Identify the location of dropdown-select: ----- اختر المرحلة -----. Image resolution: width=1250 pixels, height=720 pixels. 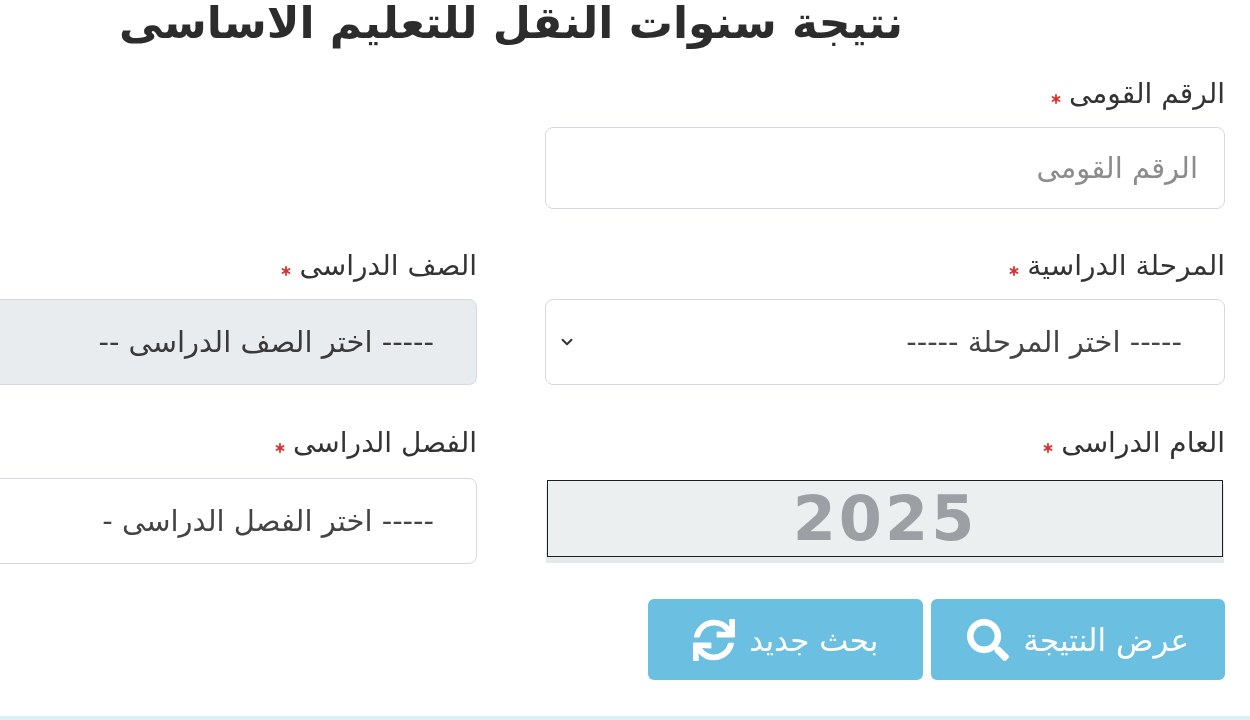
(885, 342).